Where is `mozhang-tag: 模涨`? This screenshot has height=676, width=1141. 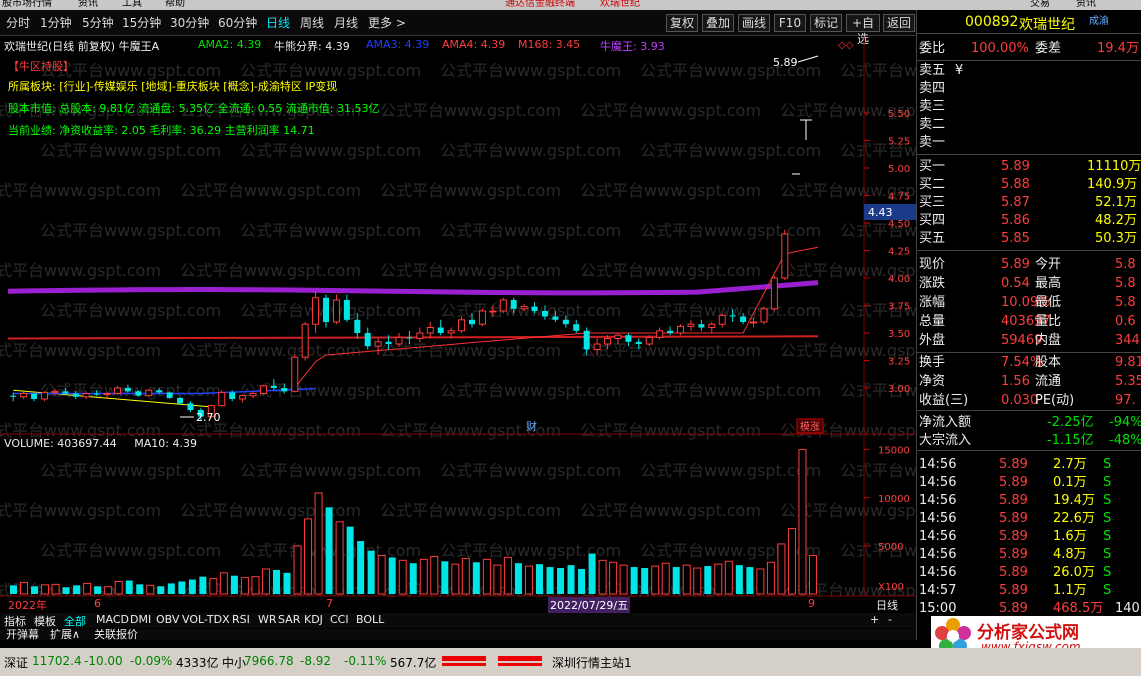
mozhang-tag: 模涨 is located at coordinates (810, 427).